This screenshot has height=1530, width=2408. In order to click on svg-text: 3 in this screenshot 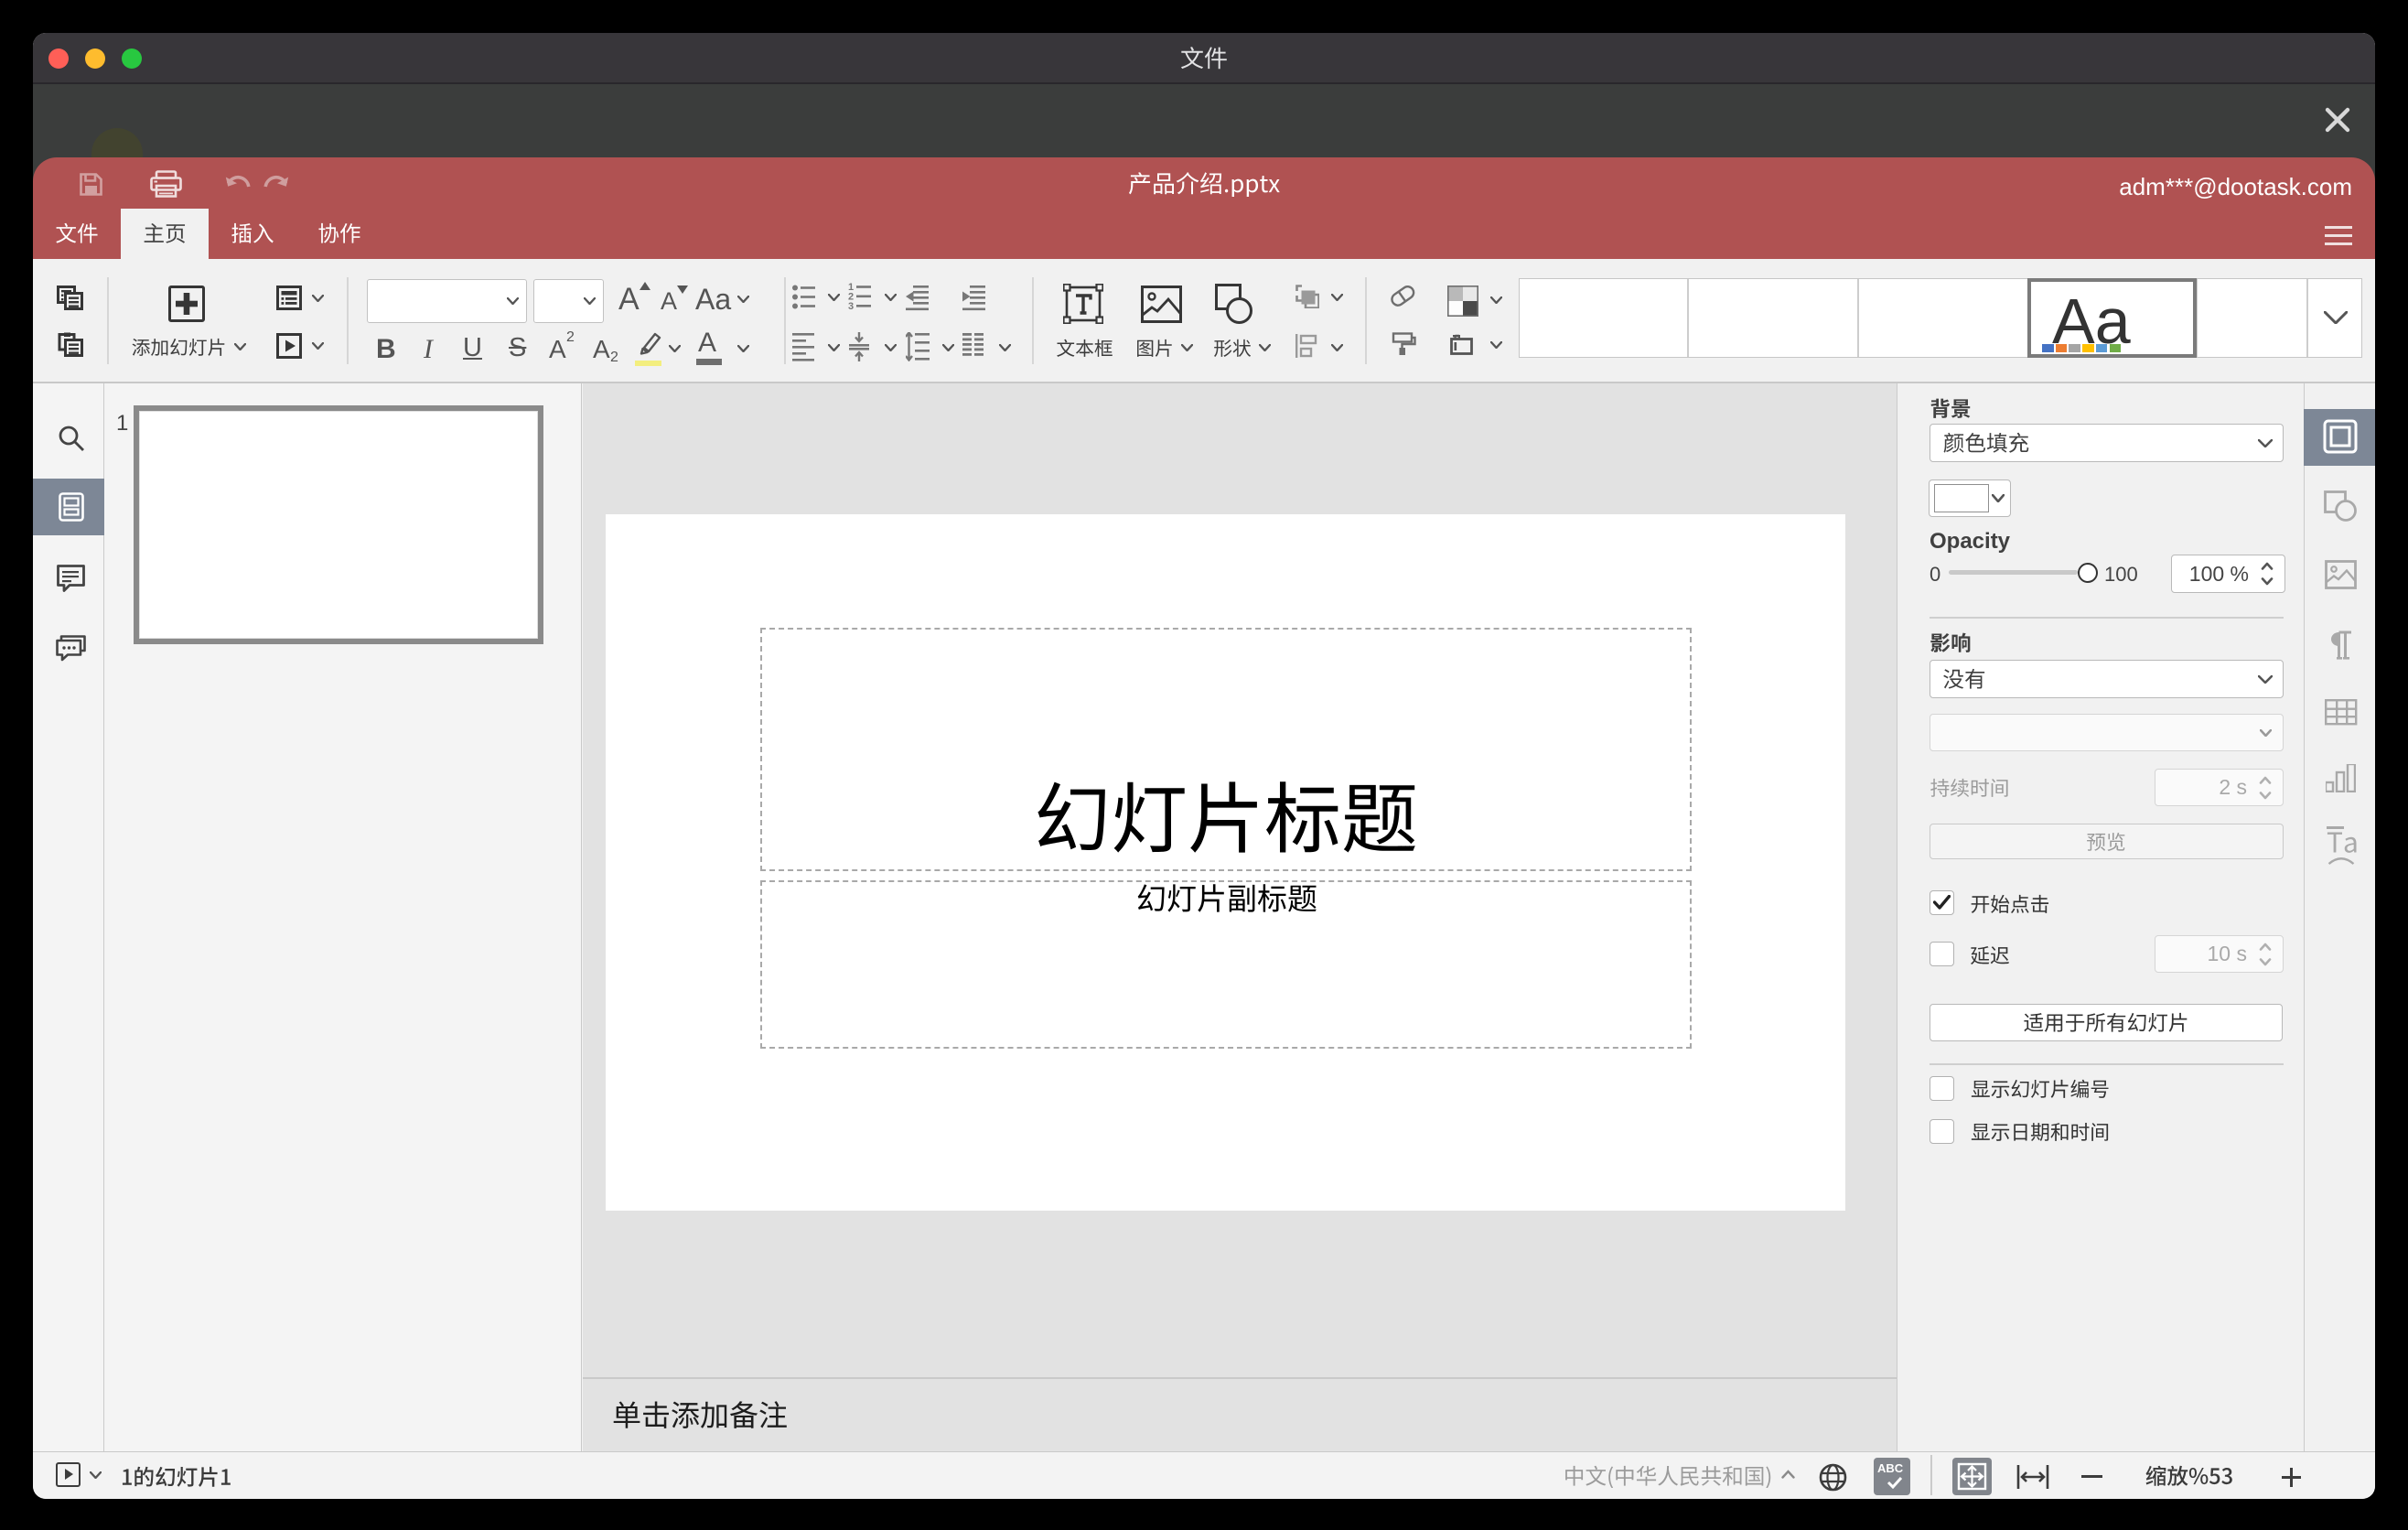, I will do `click(851, 305)`.